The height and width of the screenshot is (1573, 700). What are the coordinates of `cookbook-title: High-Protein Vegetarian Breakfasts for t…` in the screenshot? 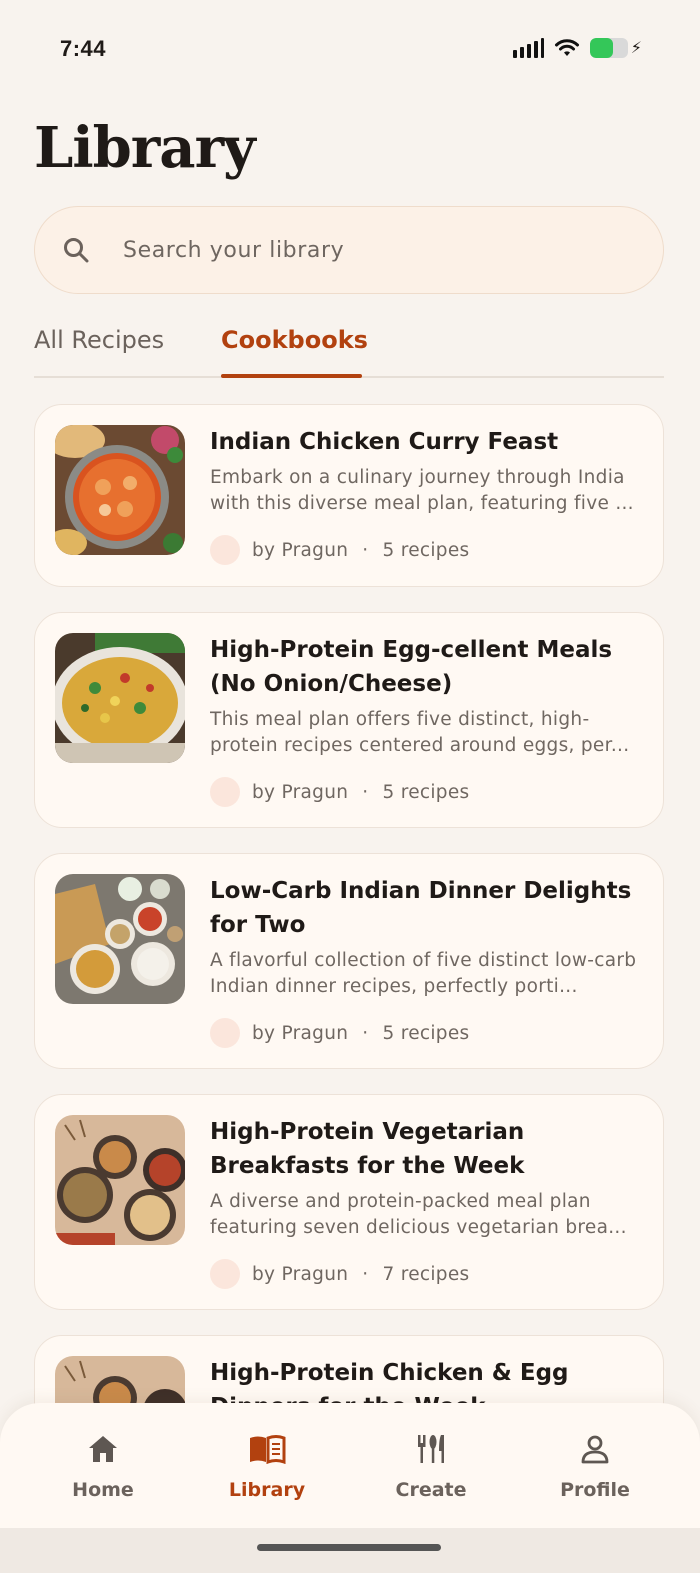 It's located at (367, 1149).